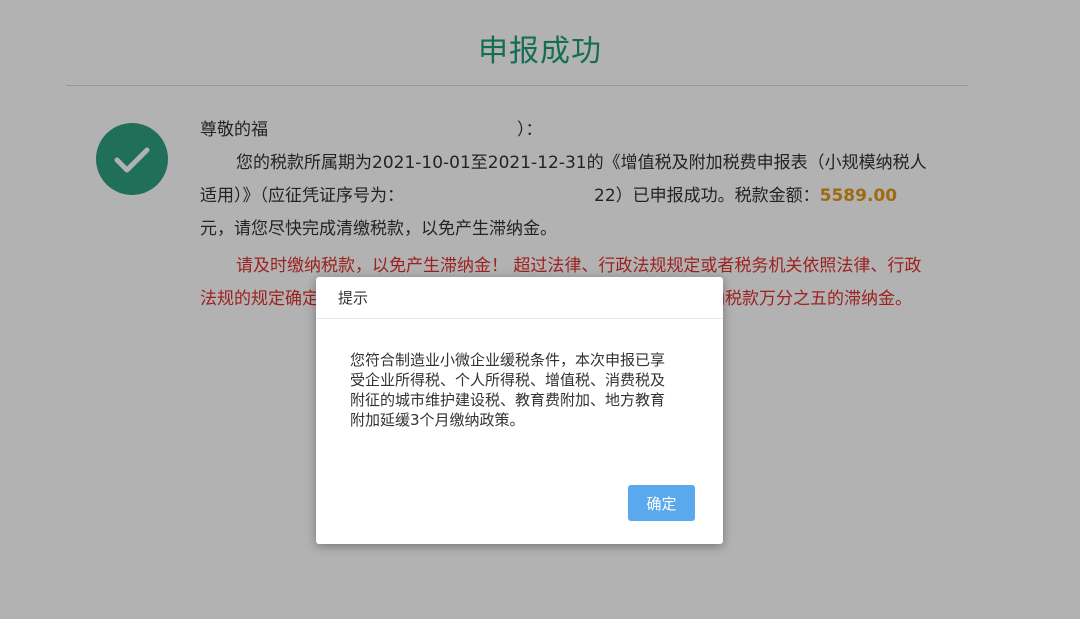  What do you see at coordinates (508, 400) in the screenshot?
I see `dialog-message-line: 附征的城市维护建设税、教育费附加、地方教育` at bounding box center [508, 400].